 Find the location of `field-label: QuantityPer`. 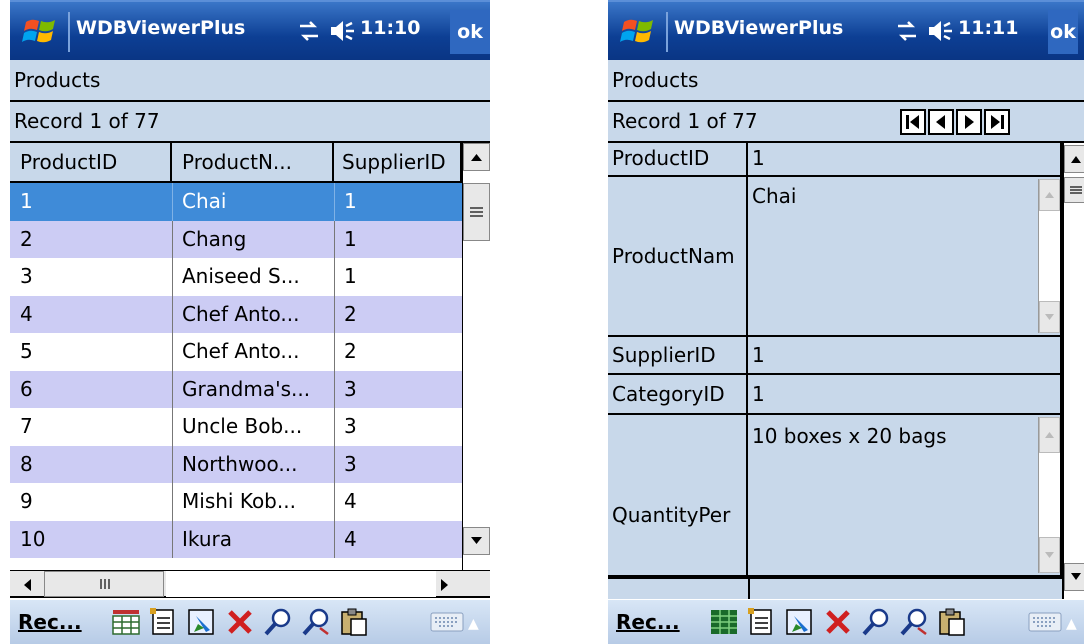

field-label: QuantityPer is located at coordinates (678, 496).